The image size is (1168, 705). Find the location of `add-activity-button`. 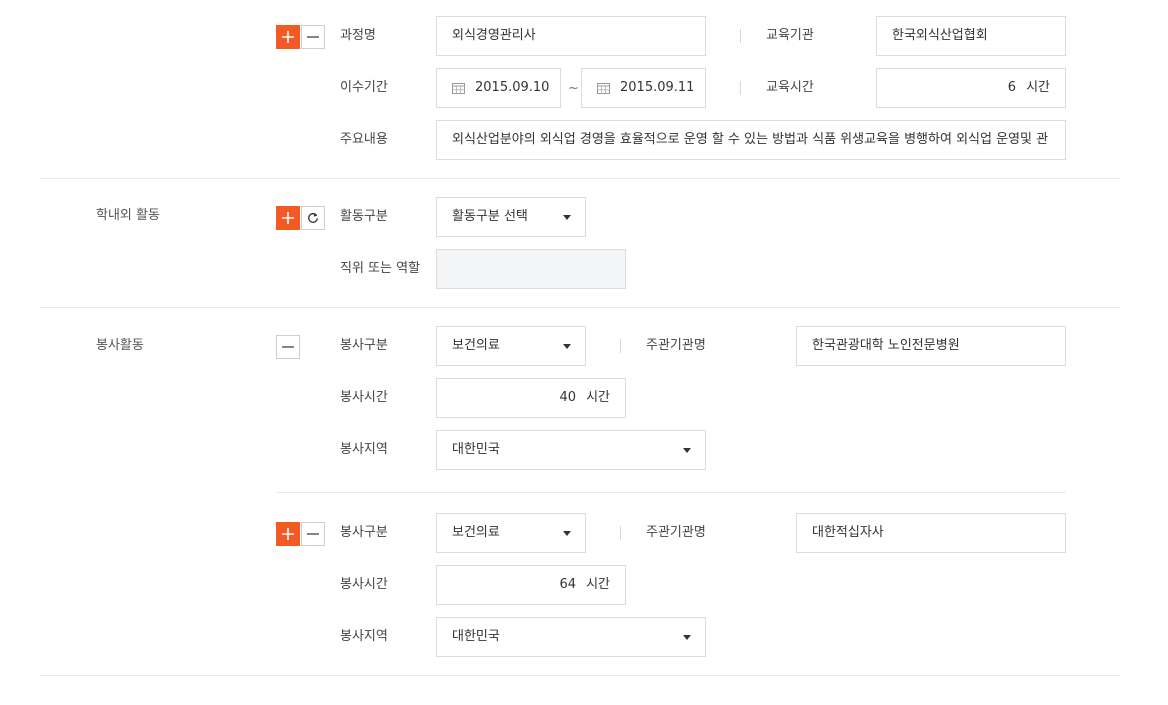

add-activity-button is located at coordinates (288, 218).